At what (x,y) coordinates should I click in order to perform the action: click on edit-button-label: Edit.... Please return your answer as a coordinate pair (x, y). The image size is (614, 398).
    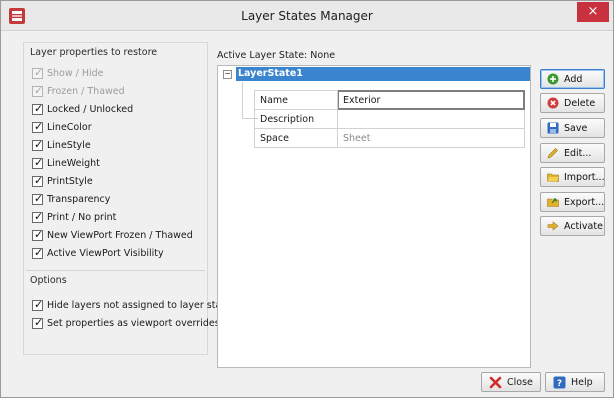
    Looking at the image, I should click on (578, 153).